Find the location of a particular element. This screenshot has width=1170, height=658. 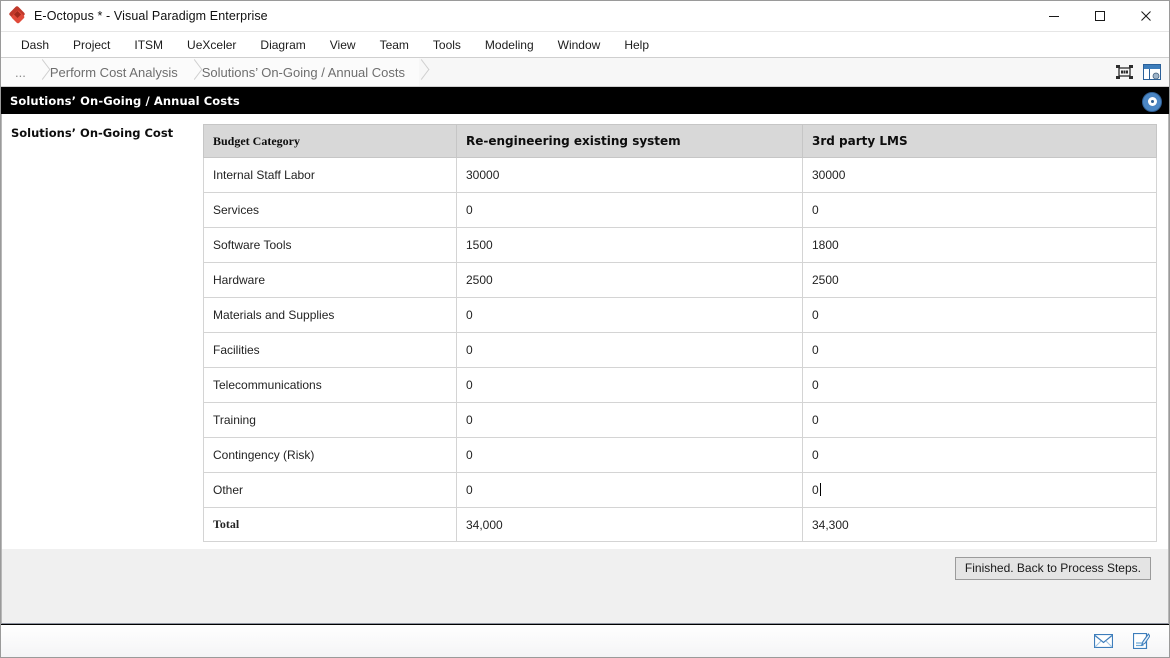

menu-item-tools: Tools is located at coordinates (447, 45).